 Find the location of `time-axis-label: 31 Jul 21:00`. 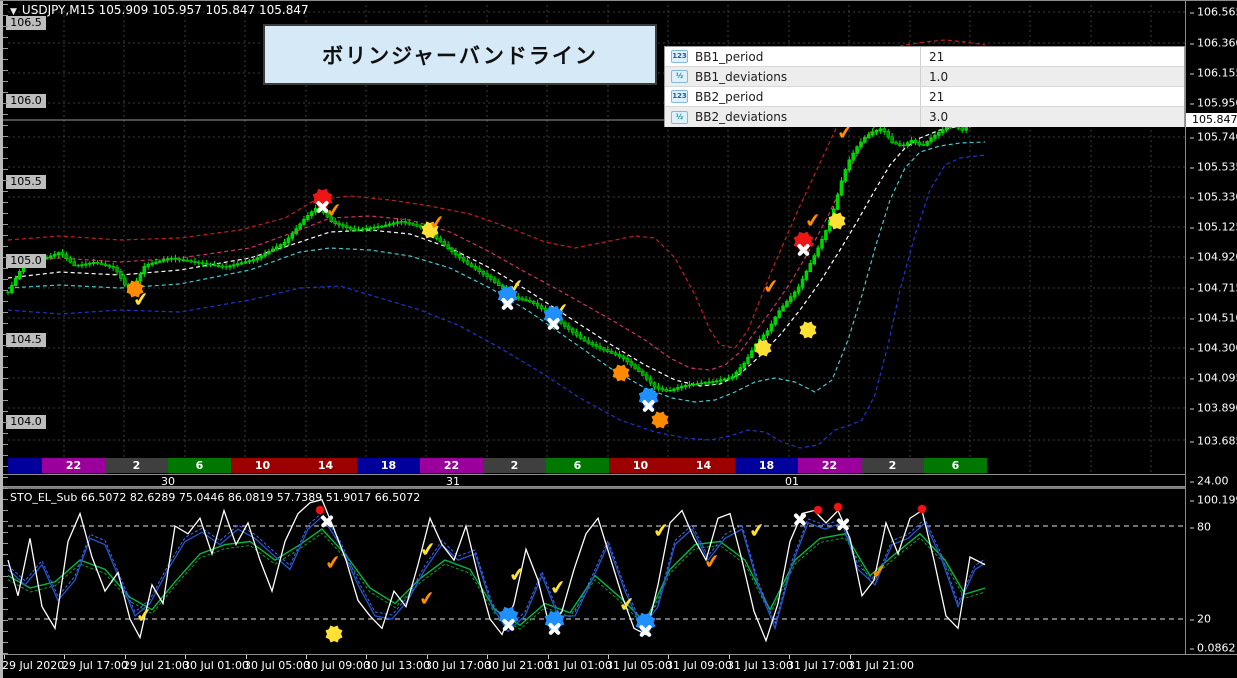

time-axis-label: 31 Jul 21:00 is located at coordinates (881, 665).